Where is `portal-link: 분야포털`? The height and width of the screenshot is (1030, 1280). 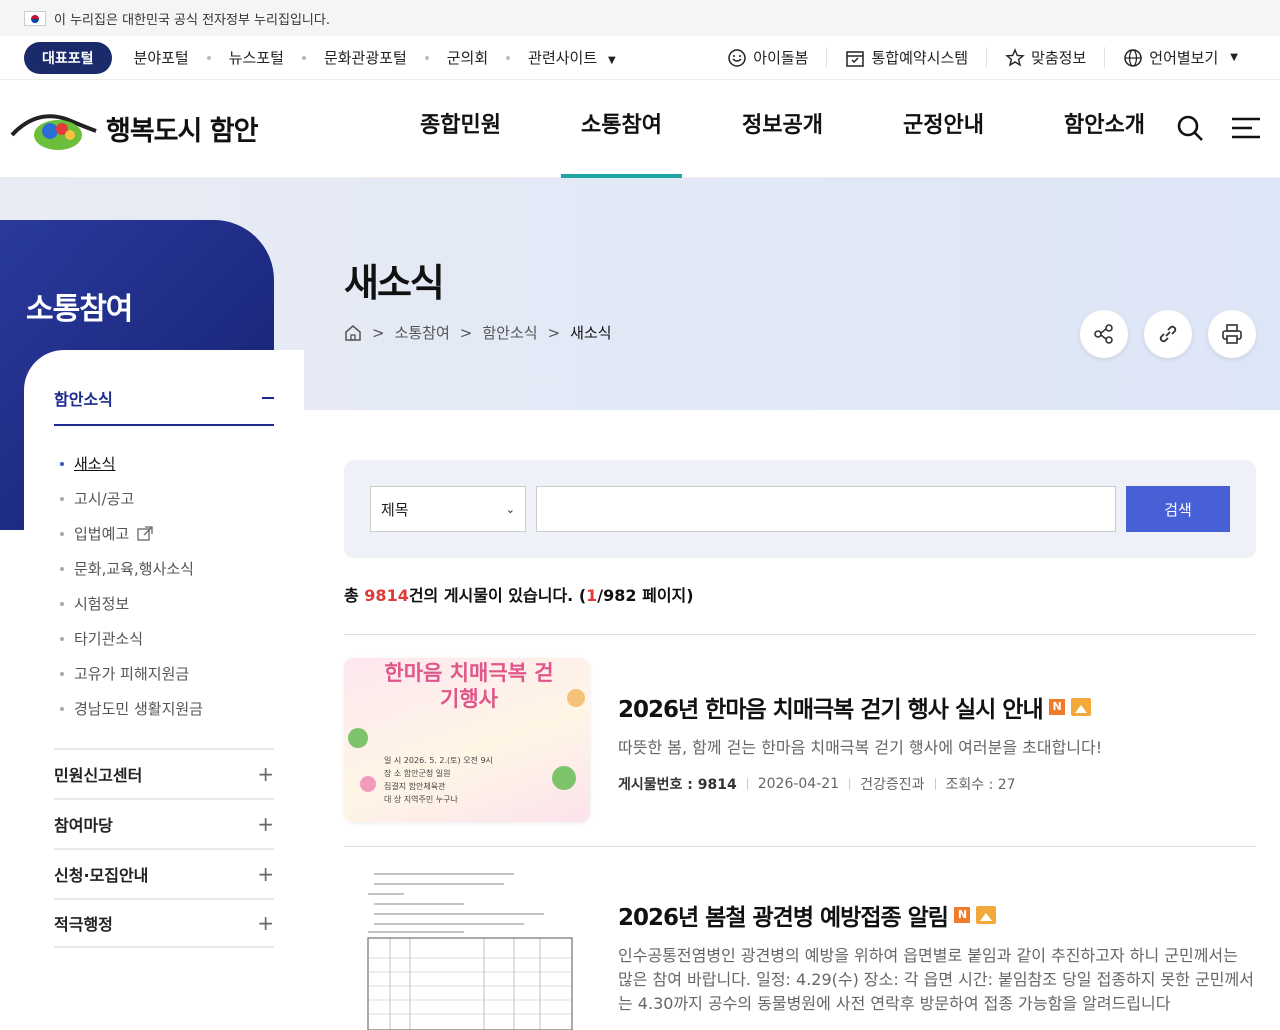
portal-link: 분야포털 is located at coordinates (161, 57).